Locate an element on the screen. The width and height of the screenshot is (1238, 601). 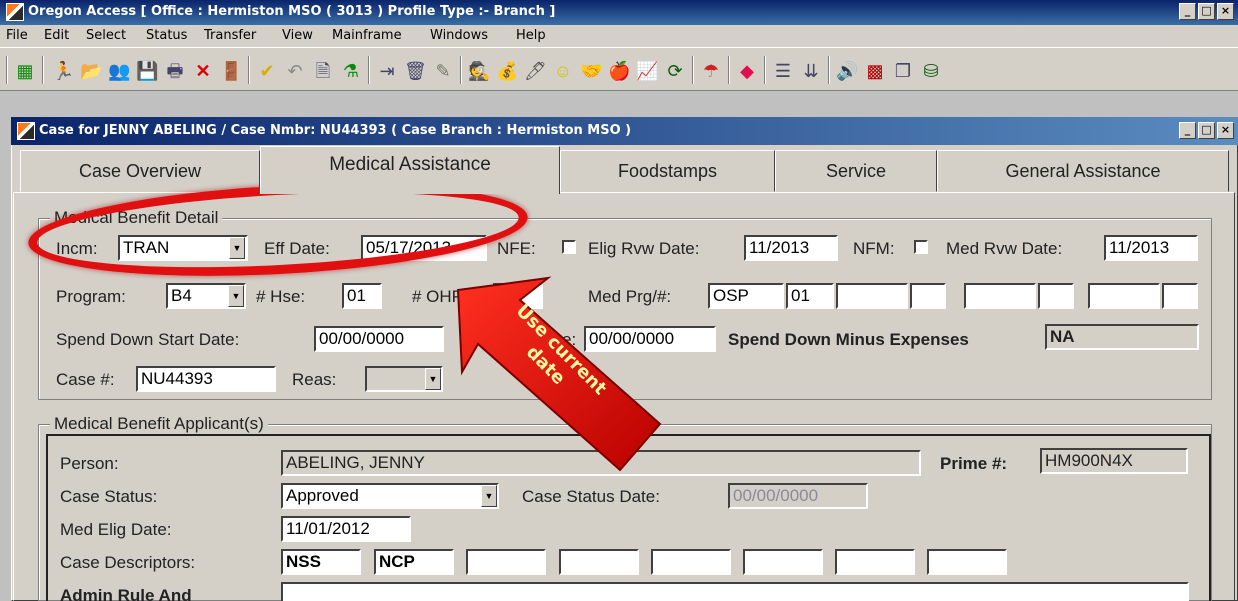
document-icon: 🗎 is located at coordinates (323, 71).